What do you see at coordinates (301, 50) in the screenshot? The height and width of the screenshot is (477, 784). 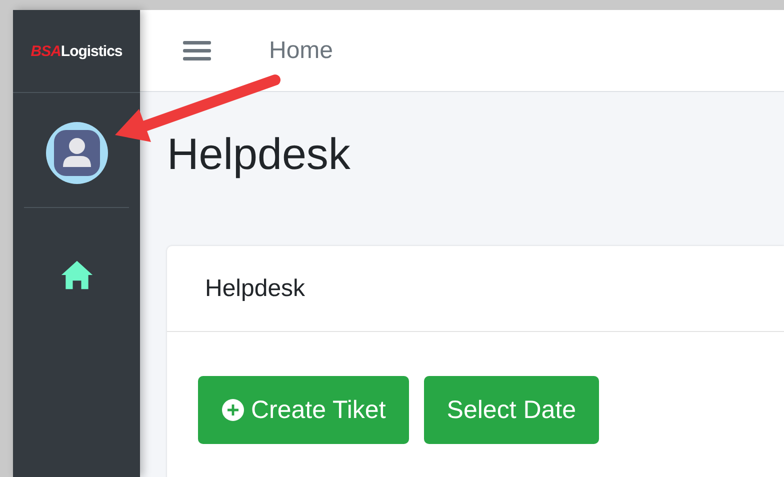 I see `home-link: Home` at bounding box center [301, 50].